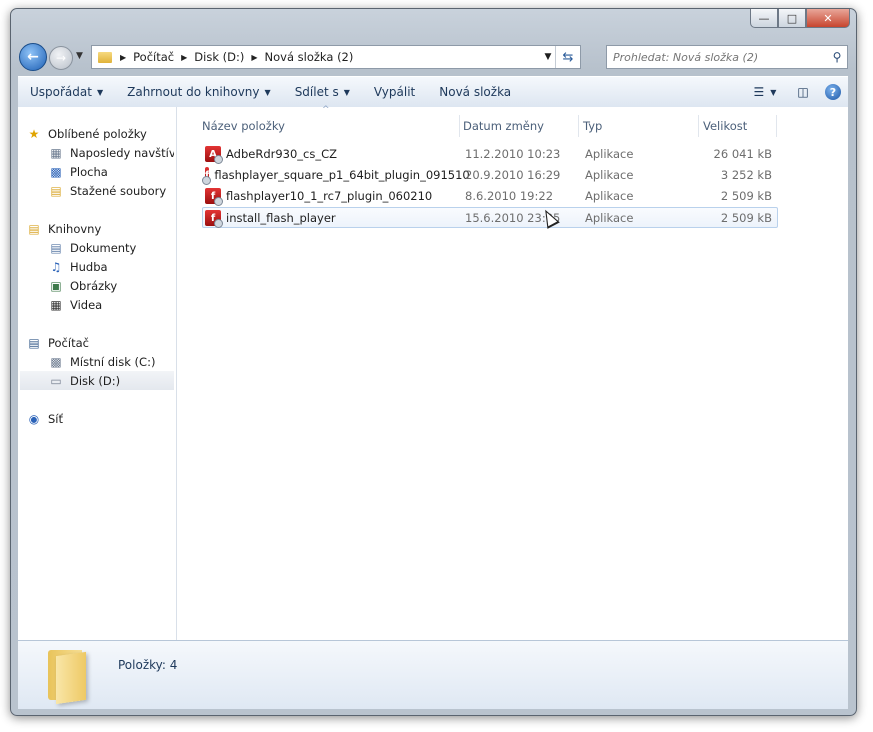 Image resolution: width=873 pixels, height=732 pixels. What do you see at coordinates (243, 126) in the screenshot?
I see `column-header-label: Název položky` at bounding box center [243, 126].